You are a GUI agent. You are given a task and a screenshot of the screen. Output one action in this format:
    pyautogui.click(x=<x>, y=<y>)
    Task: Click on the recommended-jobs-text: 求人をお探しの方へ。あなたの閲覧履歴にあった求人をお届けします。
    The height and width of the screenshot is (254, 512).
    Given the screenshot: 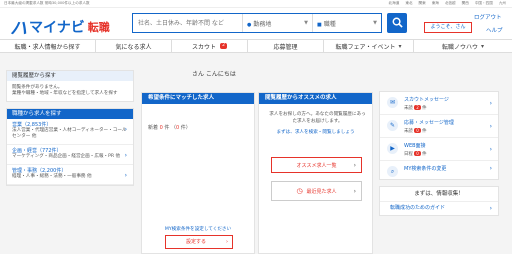 What is the action you would take?
    pyautogui.click(x=317, y=118)
    